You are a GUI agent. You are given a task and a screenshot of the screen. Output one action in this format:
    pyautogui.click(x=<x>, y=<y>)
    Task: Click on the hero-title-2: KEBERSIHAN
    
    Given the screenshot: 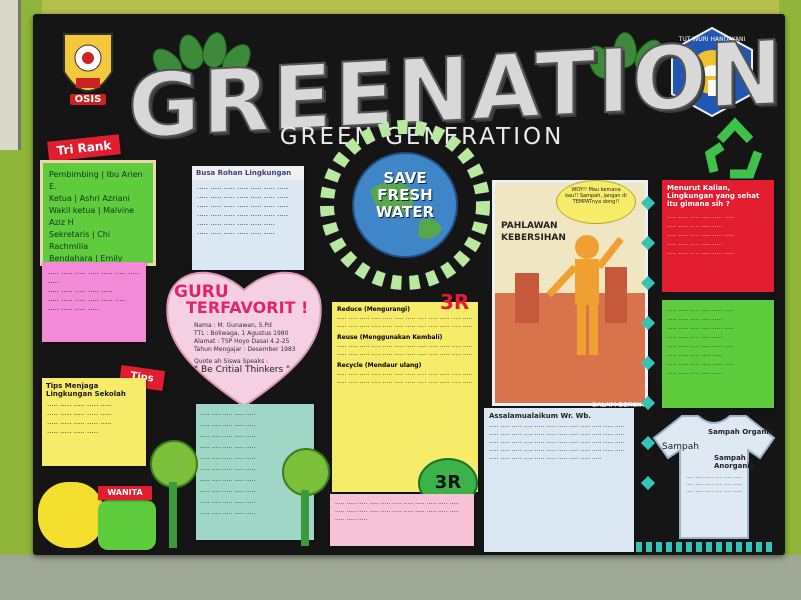 What is the action you would take?
    pyautogui.click(x=533, y=238)
    